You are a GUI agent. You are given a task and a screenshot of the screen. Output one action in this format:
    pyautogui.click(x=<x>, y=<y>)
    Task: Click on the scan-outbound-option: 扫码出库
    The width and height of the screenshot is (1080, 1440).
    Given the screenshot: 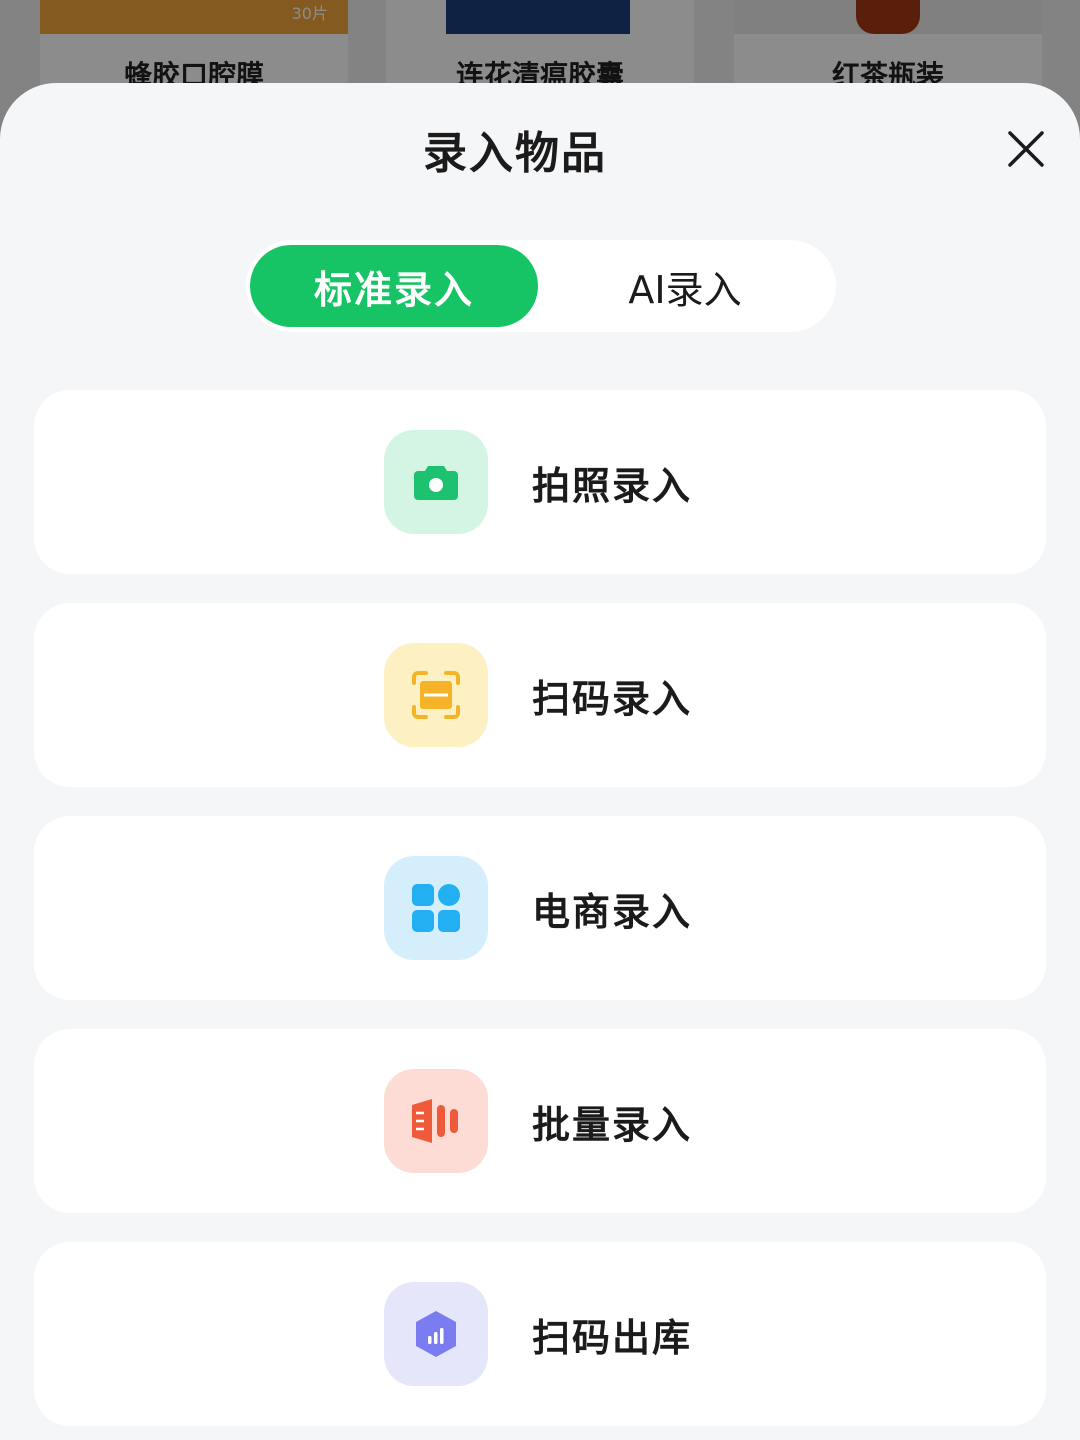 What is the action you would take?
    pyautogui.click(x=540, y=1334)
    